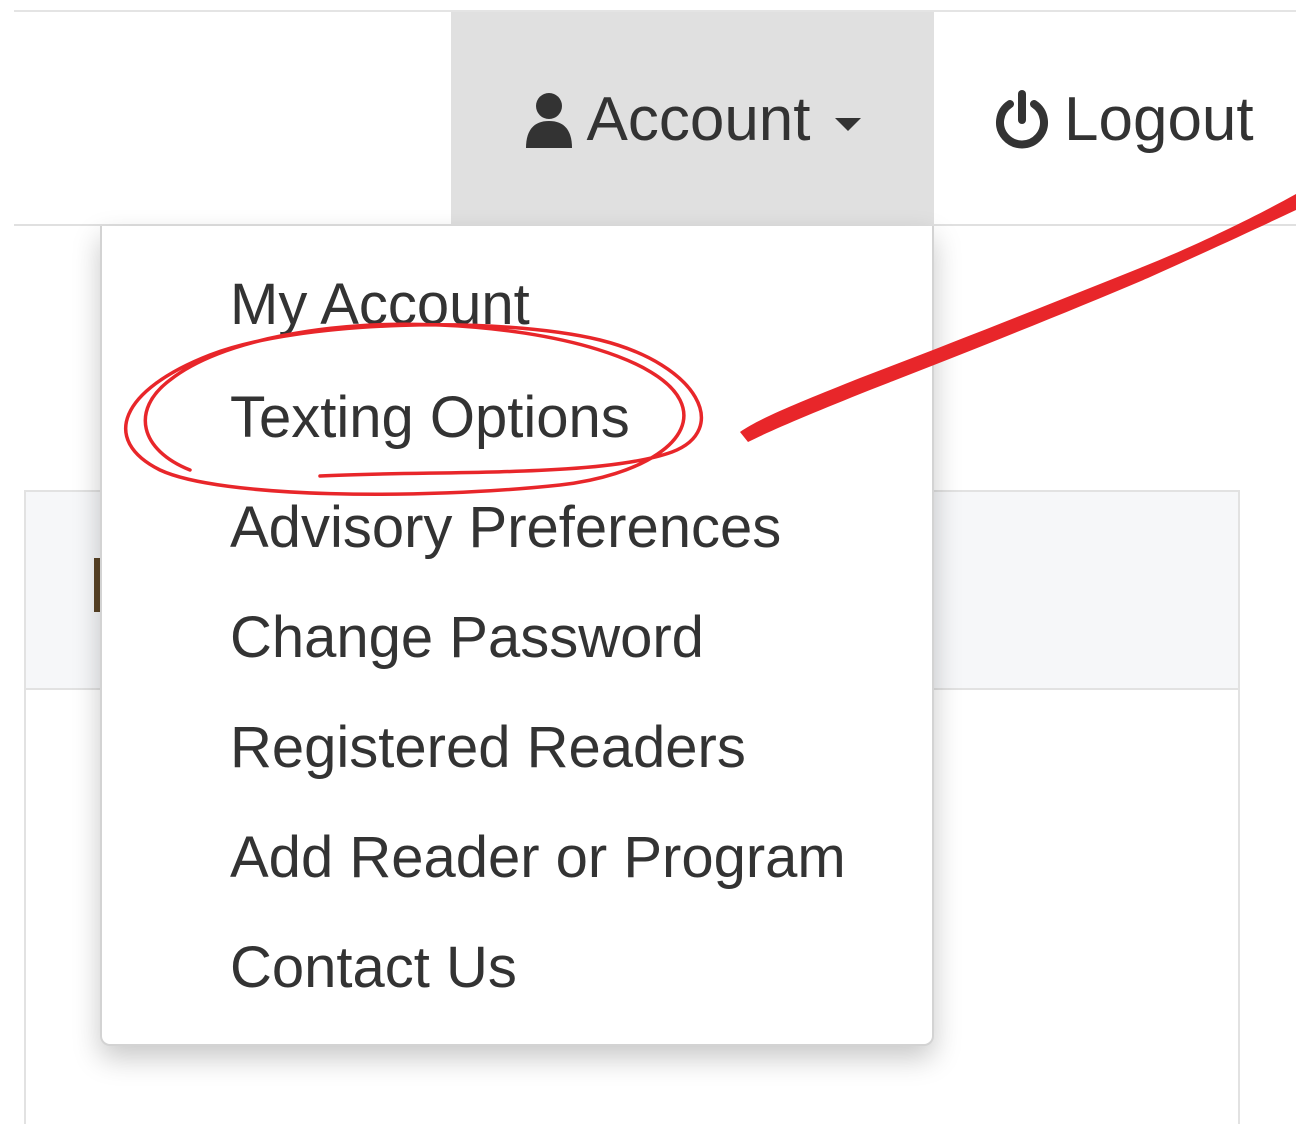 The image size is (1296, 1124). Describe the element at coordinates (698, 119) in the screenshot. I see `account-label: Account` at that location.